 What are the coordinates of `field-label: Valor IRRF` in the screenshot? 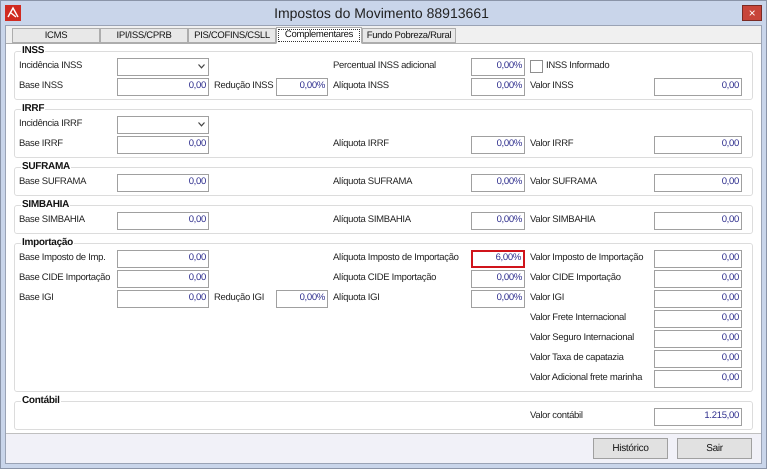 It's located at (552, 144).